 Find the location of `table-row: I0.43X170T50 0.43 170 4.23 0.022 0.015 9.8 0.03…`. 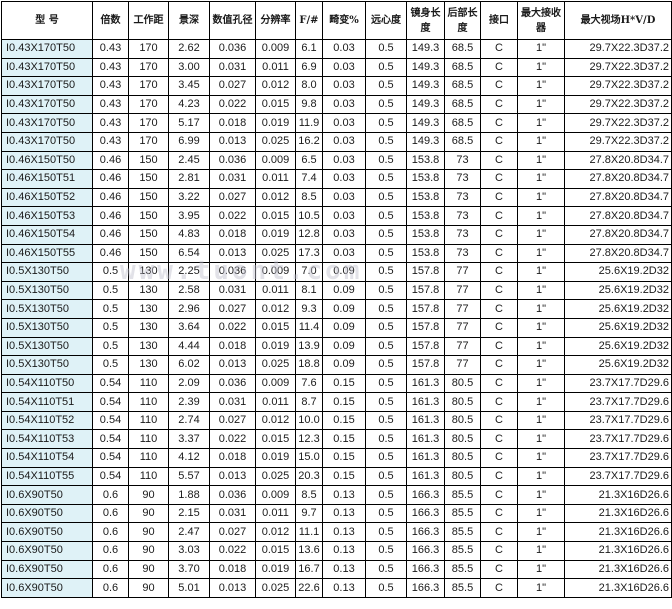

table-row: I0.43X170T50 0.43 170 4.23 0.022 0.015 9.8 0.03… is located at coordinates (336, 104).